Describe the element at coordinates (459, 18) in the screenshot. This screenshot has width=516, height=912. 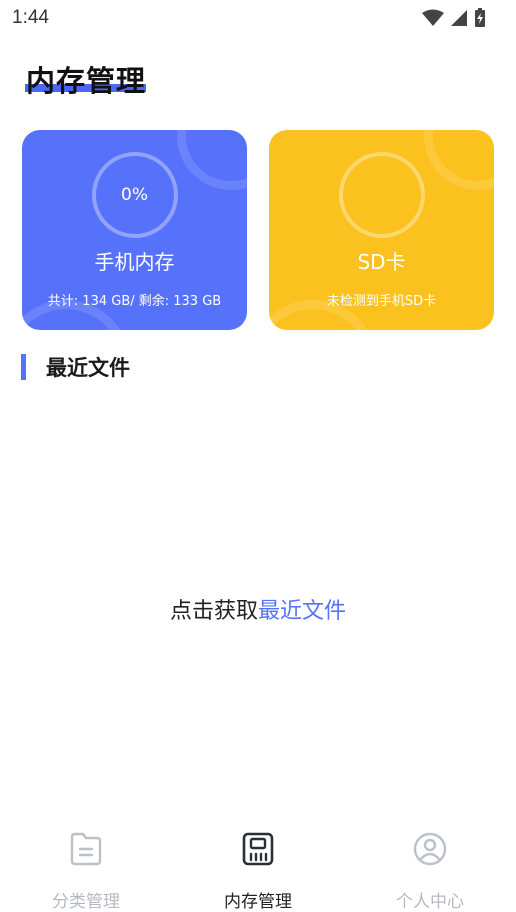
I see `signal-icon` at that location.